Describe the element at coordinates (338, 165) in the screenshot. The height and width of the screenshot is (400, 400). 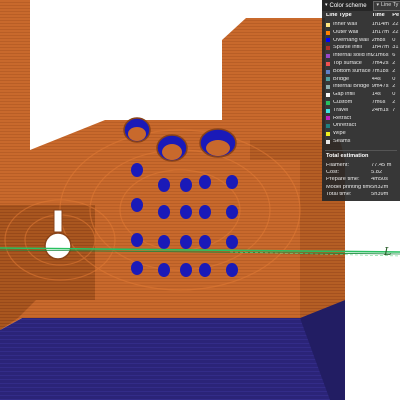
I see `estimation-label: Filament:` at that location.